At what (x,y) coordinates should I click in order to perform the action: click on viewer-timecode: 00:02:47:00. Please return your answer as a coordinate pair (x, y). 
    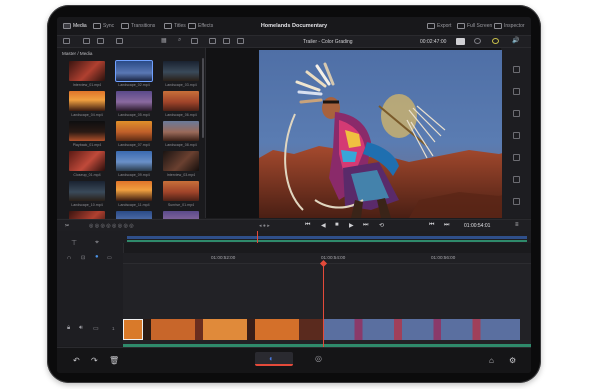
    Looking at the image, I should click on (433, 41).